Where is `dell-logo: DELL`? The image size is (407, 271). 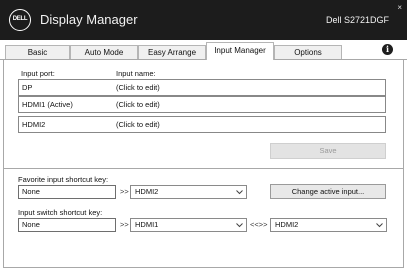
dell-logo: DELL is located at coordinates (20, 20).